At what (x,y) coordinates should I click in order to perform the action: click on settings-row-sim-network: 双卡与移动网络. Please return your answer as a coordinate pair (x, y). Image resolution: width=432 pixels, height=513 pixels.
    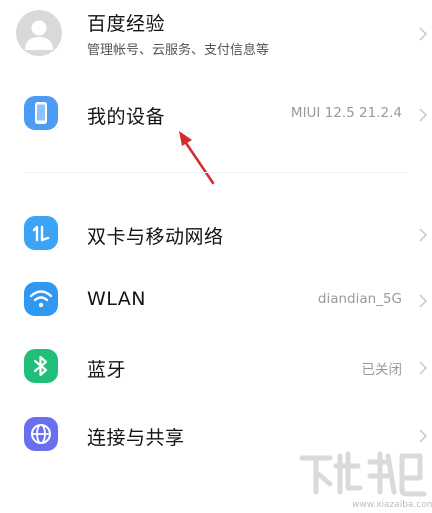
    Looking at the image, I should click on (216, 233).